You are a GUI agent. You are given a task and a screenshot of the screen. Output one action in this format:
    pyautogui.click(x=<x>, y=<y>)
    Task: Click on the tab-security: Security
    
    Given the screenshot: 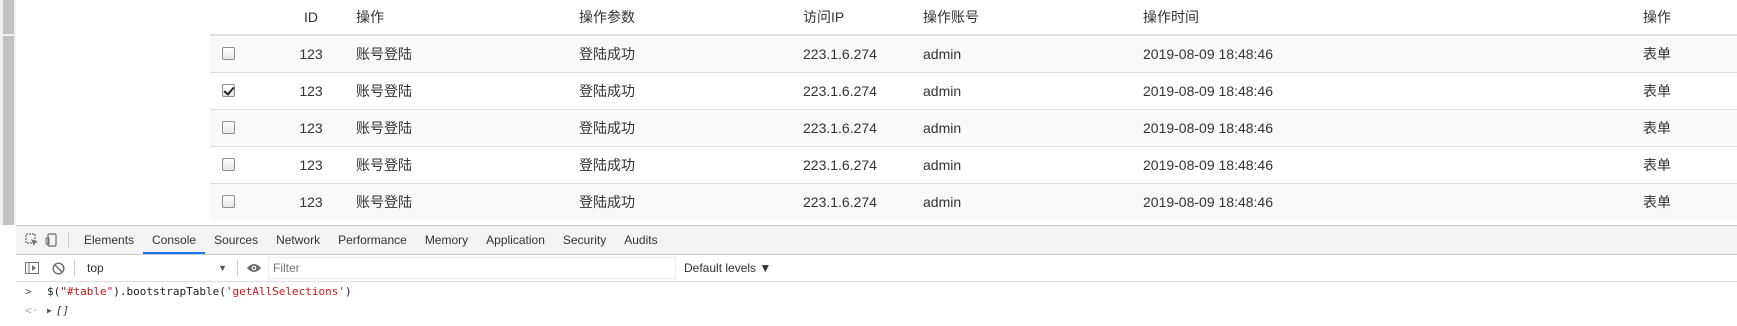 What is the action you would take?
    pyautogui.click(x=584, y=240)
    